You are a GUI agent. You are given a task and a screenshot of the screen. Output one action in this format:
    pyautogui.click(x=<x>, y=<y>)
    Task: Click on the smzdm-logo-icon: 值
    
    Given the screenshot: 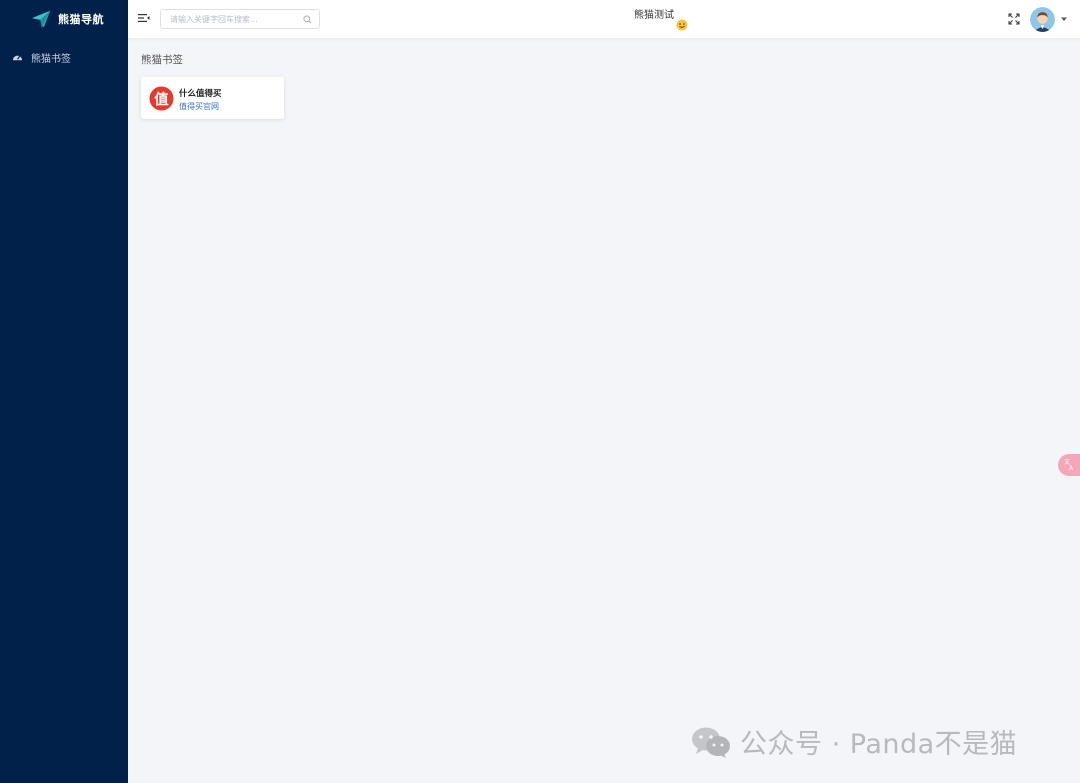 What is the action you would take?
    pyautogui.click(x=161, y=98)
    